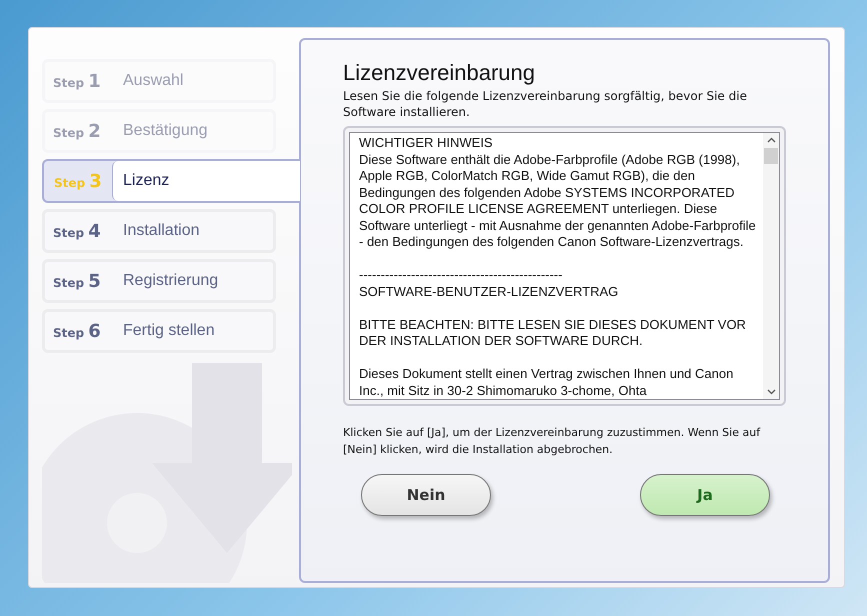  I want to click on step-label: Auswahl, so click(153, 81).